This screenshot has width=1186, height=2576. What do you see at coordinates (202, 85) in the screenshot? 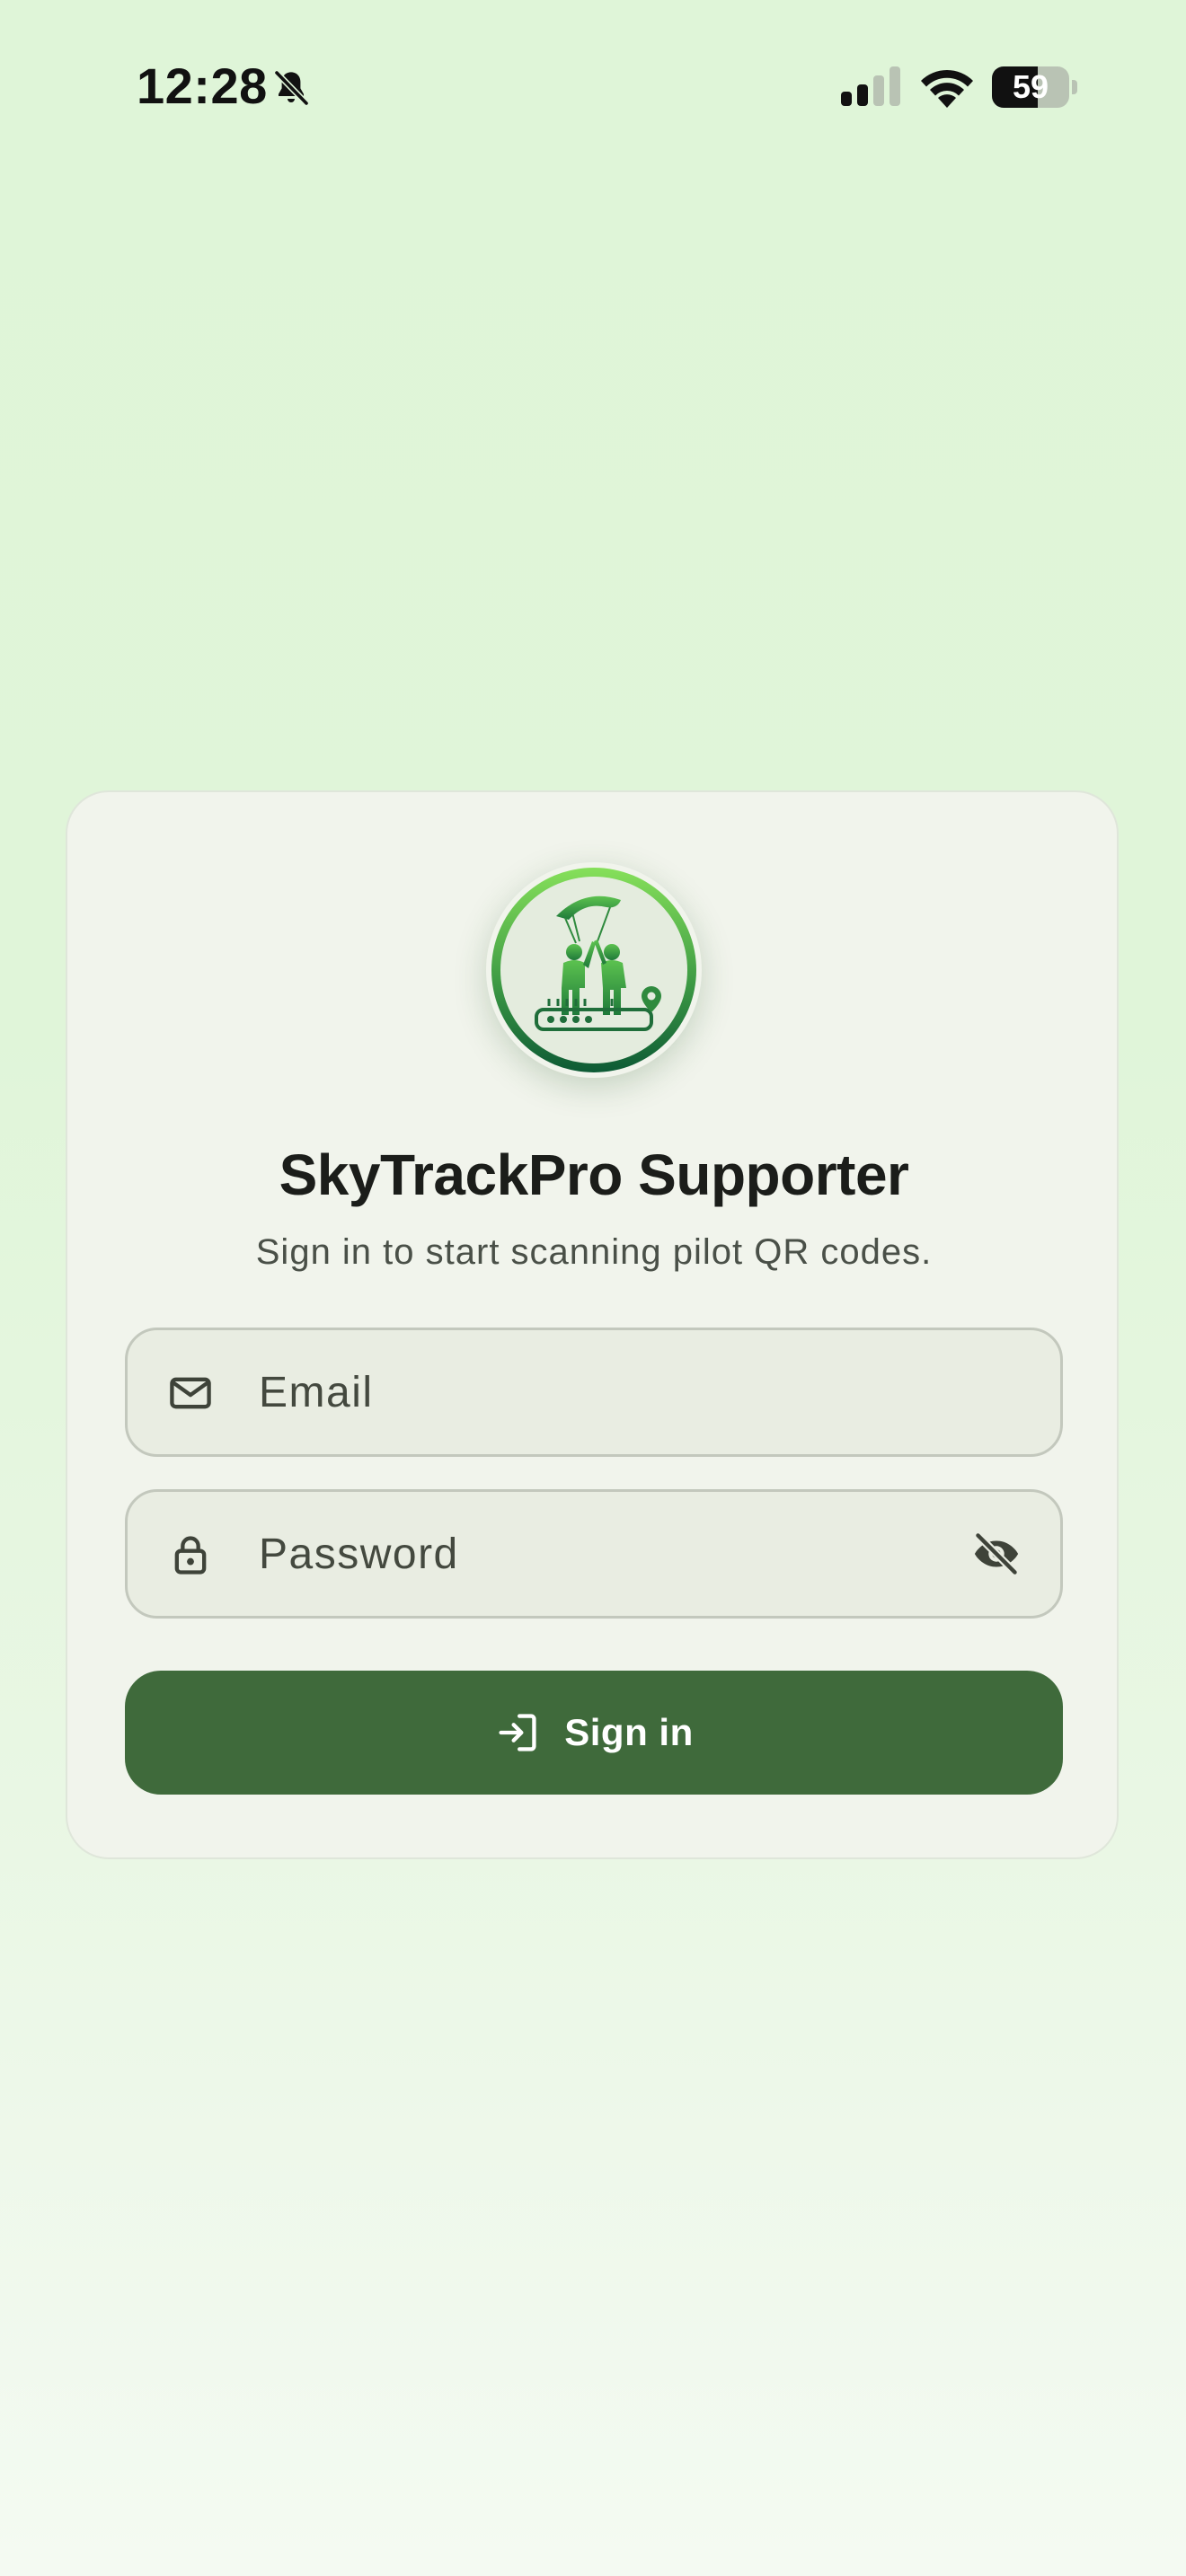
I see `status-time: 12:28` at bounding box center [202, 85].